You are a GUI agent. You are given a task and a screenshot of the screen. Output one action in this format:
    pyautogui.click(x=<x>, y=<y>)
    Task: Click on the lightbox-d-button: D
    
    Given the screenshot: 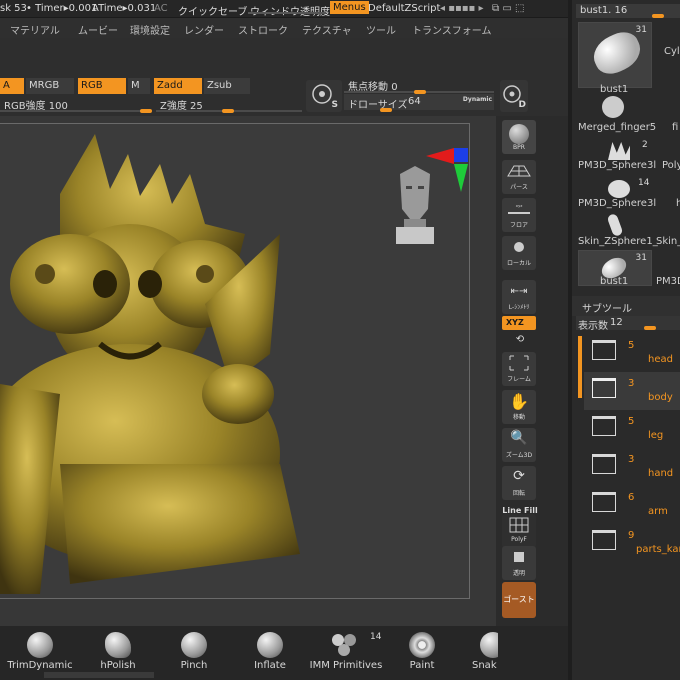 What is the action you would take?
    pyautogui.click(x=514, y=96)
    